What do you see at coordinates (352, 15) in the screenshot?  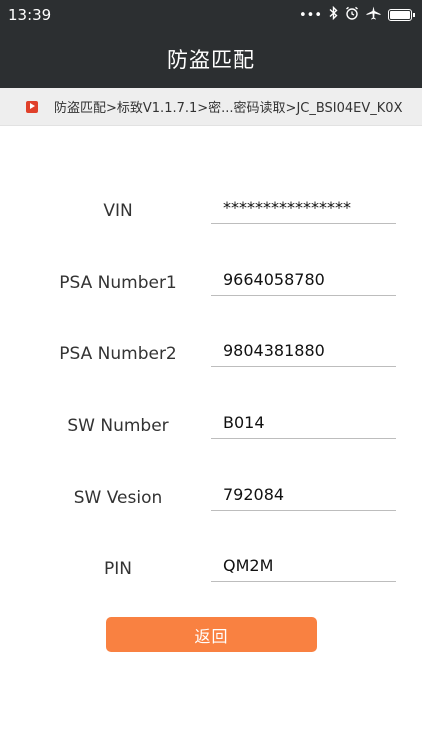 I see `alarm-icon` at bounding box center [352, 15].